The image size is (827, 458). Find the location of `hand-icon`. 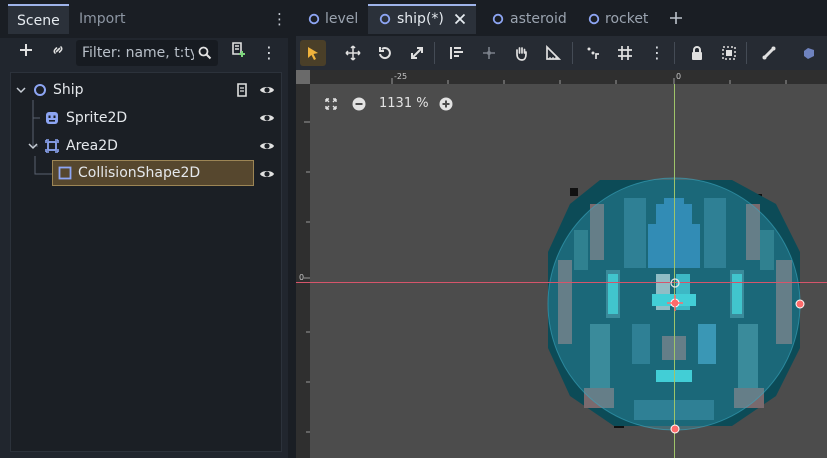

hand-icon is located at coordinates (521, 54).